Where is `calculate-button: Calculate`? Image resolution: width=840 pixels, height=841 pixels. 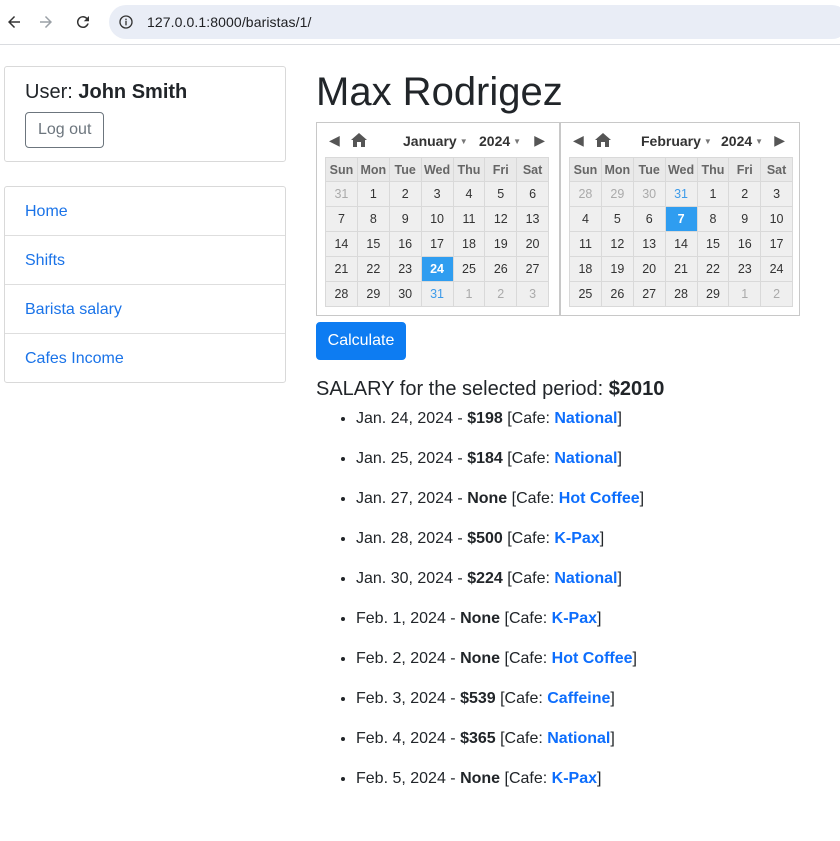 calculate-button: Calculate is located at coordinates (361, 341).